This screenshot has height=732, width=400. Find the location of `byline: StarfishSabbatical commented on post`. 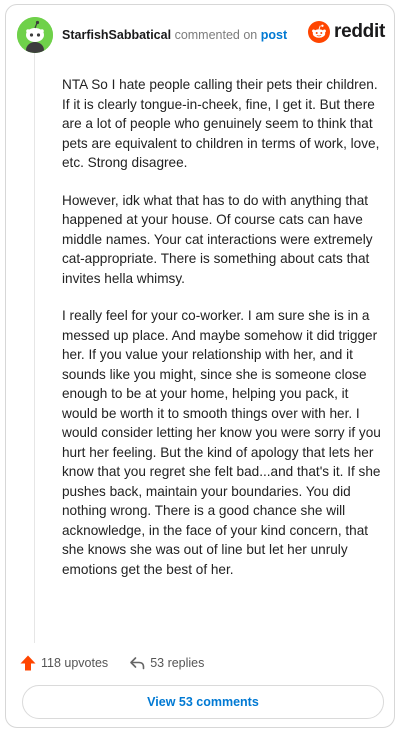

byline: StarfishSabbatical commented on post is located at coordinates (174, 35).